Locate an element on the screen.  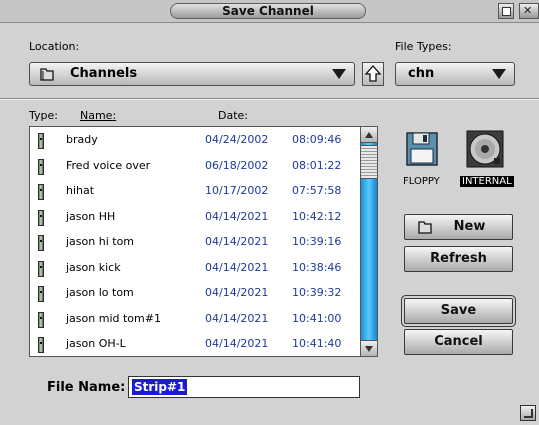
file-time: 10:39:32 is located at coordinates (317, 292).